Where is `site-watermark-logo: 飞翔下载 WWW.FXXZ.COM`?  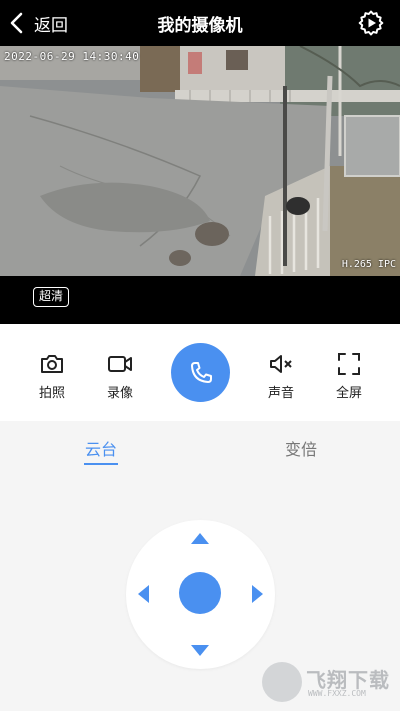 site-watermark-logo: 飞翔下载 WWW.FXXZ.COM is located at coordinates (329, 682).